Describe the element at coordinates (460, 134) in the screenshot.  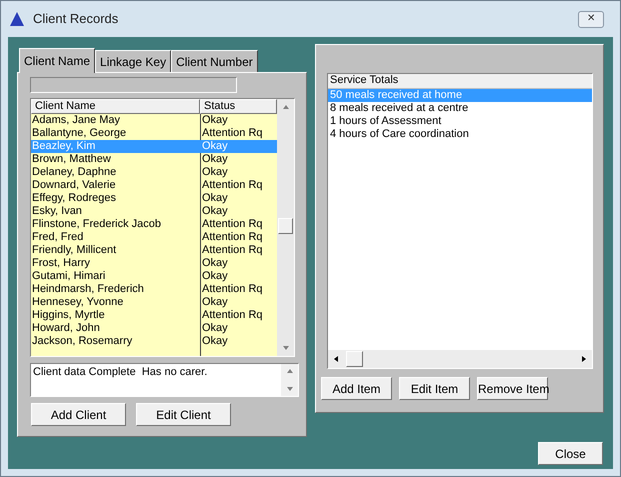
I see `list-row: 4 hours of Care coordination` at that location.